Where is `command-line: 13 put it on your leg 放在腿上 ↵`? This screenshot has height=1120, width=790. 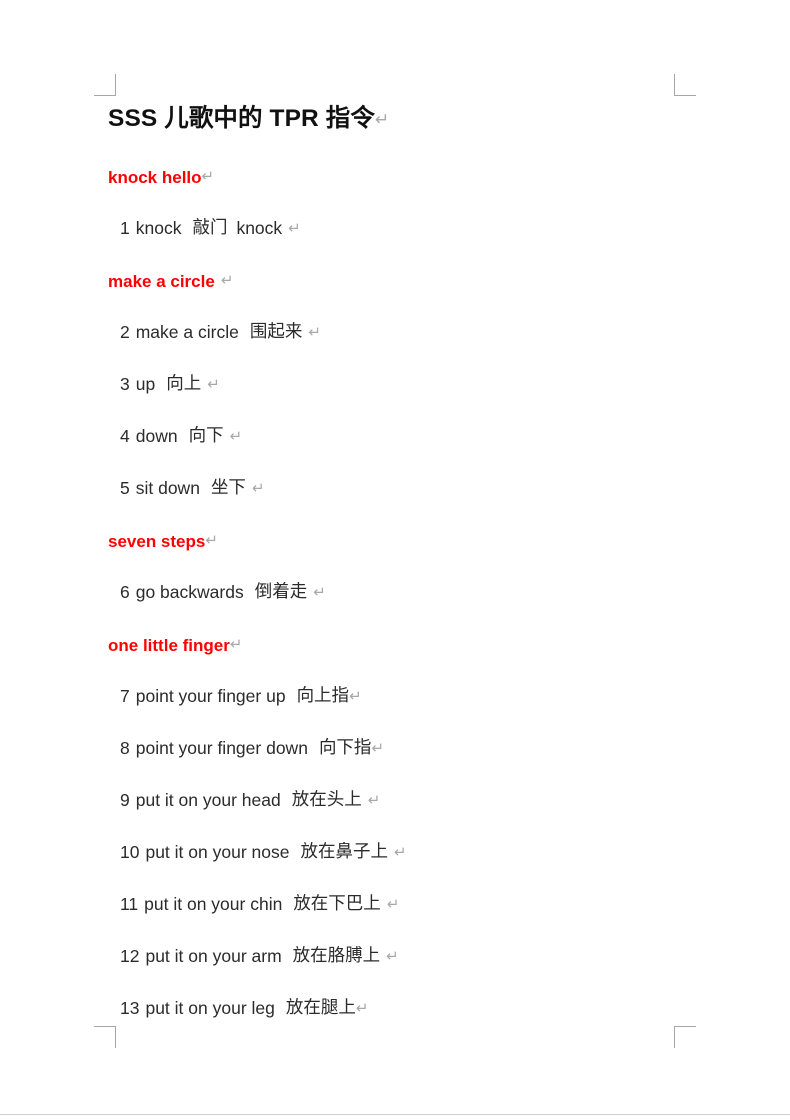
command-line: 13 put it on your leg 放在腿上 ↵ is located at coordinates (403, 1009).